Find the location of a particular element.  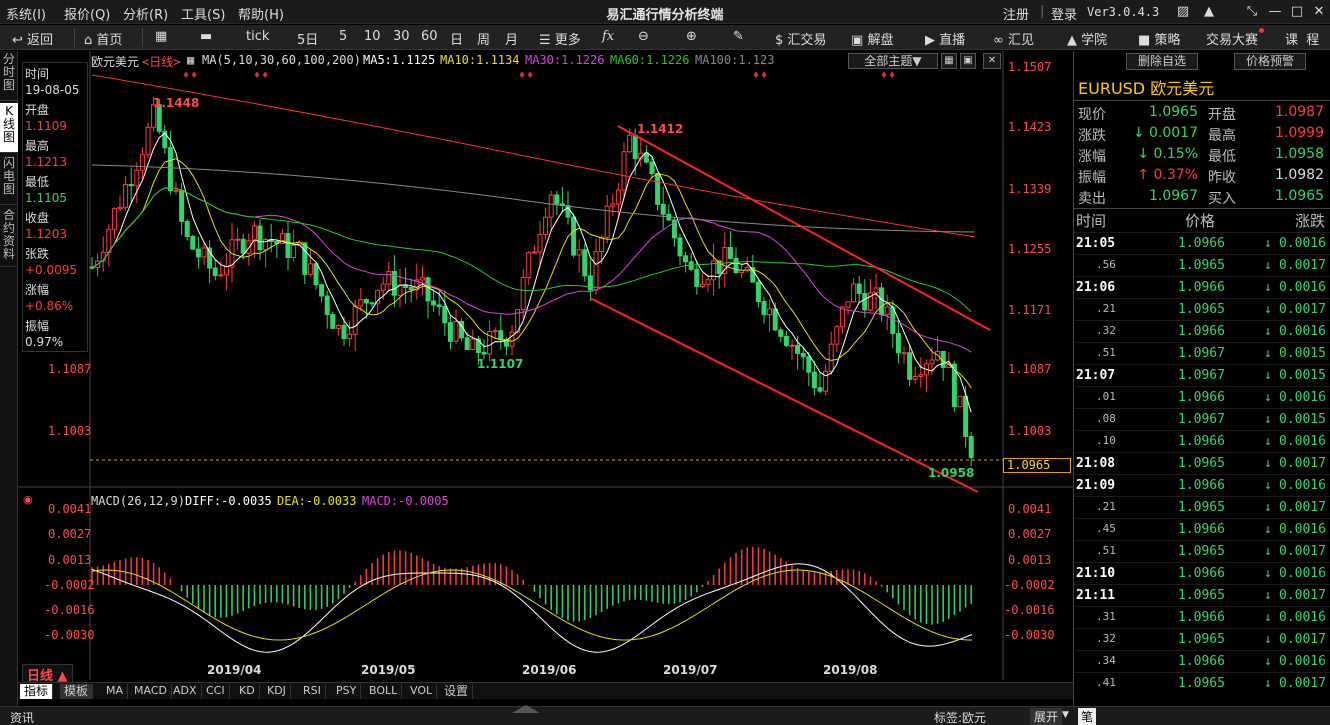

ticks-header: 时间 价格 涨跌 is located at coordinates (1202, 220).